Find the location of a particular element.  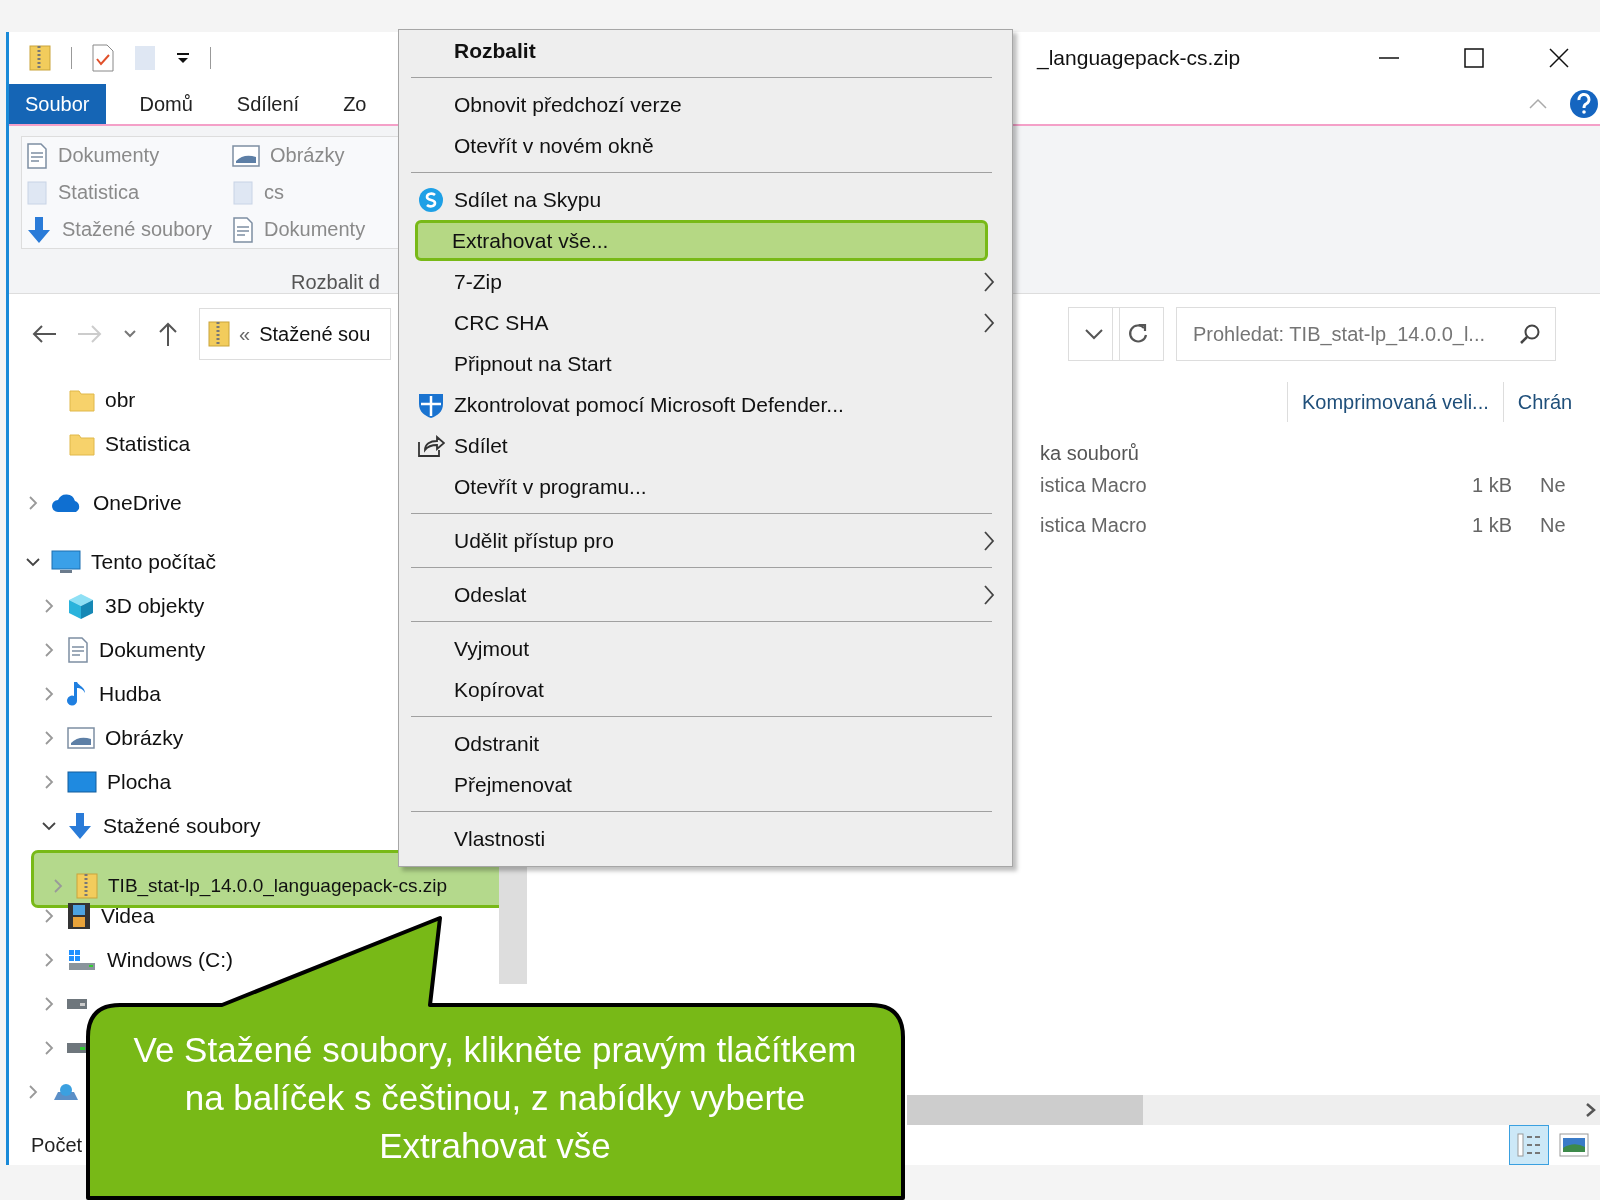

collapse-ribbon-icon is located at coordinates (1538, 104).